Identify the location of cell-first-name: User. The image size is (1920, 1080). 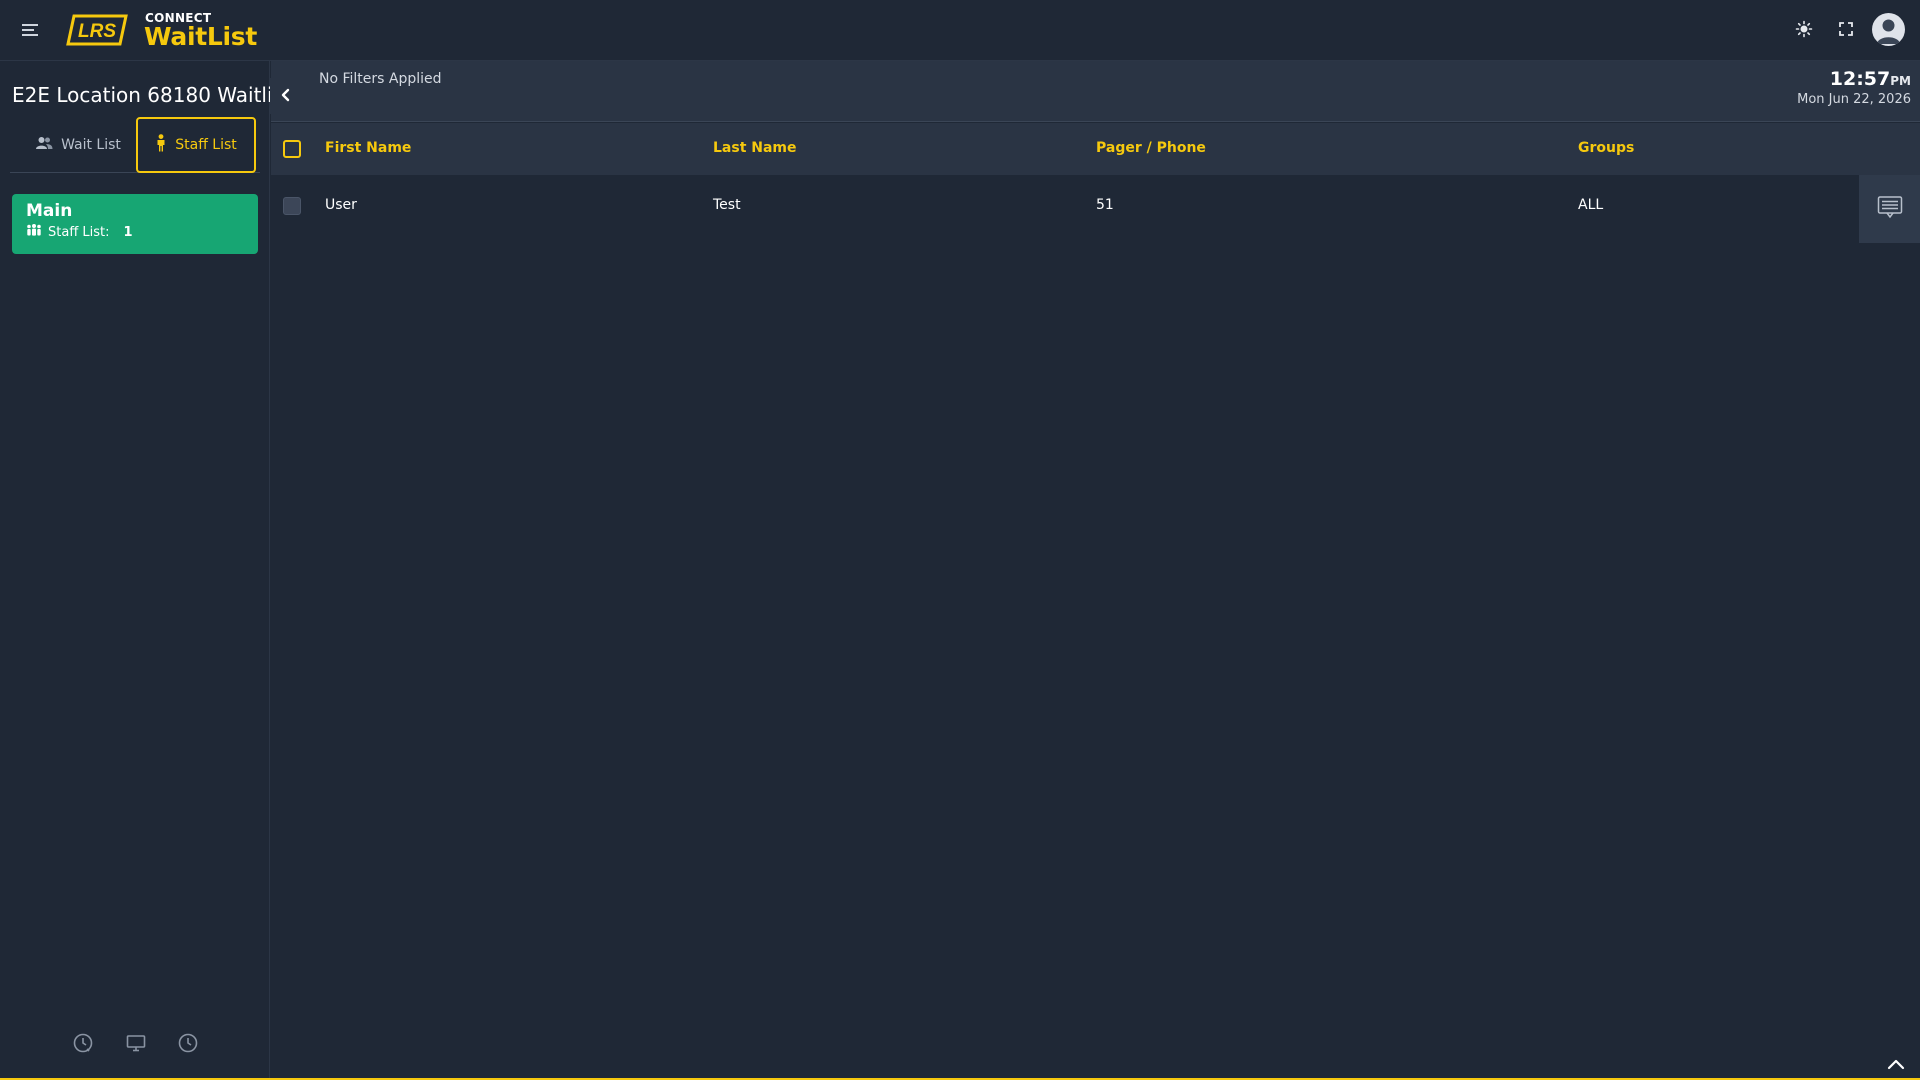
(341, 205).